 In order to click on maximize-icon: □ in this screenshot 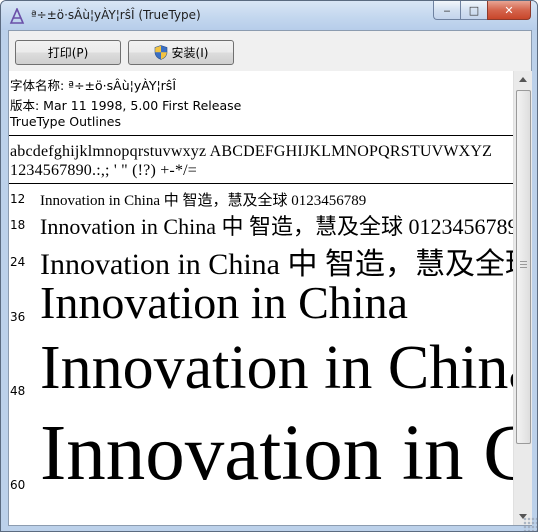, I will do `click(474, 10)`.